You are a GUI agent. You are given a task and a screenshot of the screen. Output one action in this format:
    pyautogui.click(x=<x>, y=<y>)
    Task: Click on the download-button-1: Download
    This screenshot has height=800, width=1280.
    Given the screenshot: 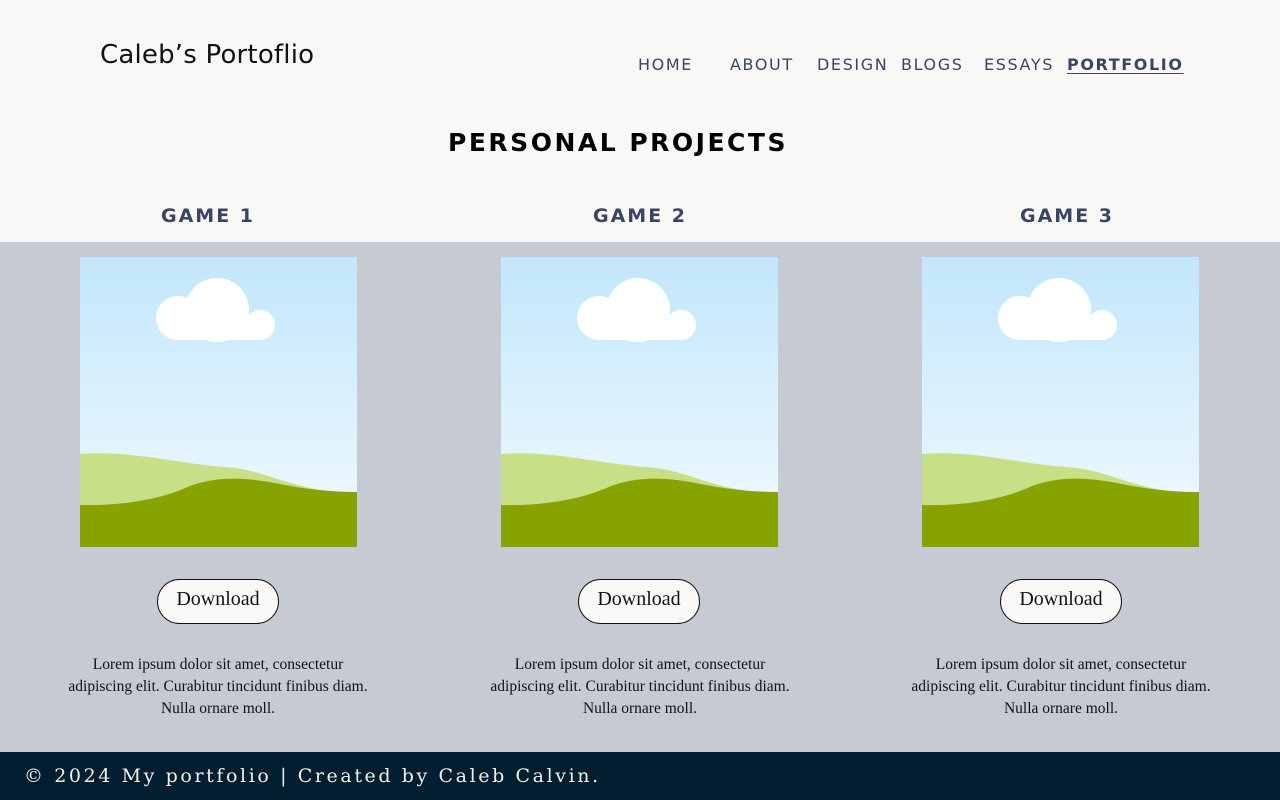 What is the action you would take?
    pyautogui.click(x=218, y=601)
    